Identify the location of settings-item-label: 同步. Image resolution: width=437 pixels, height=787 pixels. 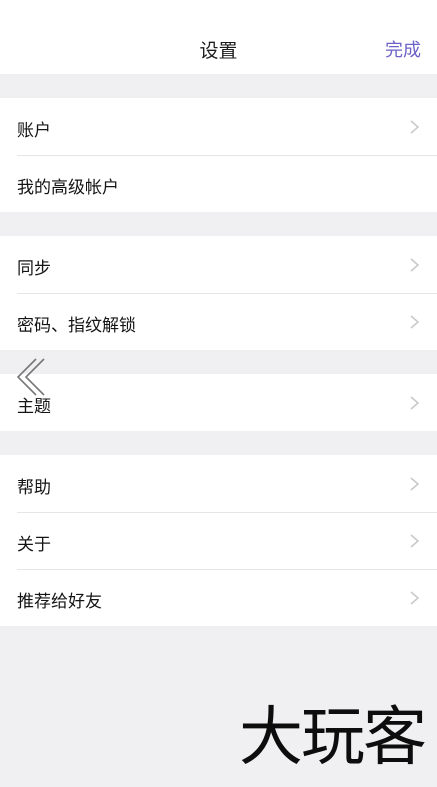
(34, 269).